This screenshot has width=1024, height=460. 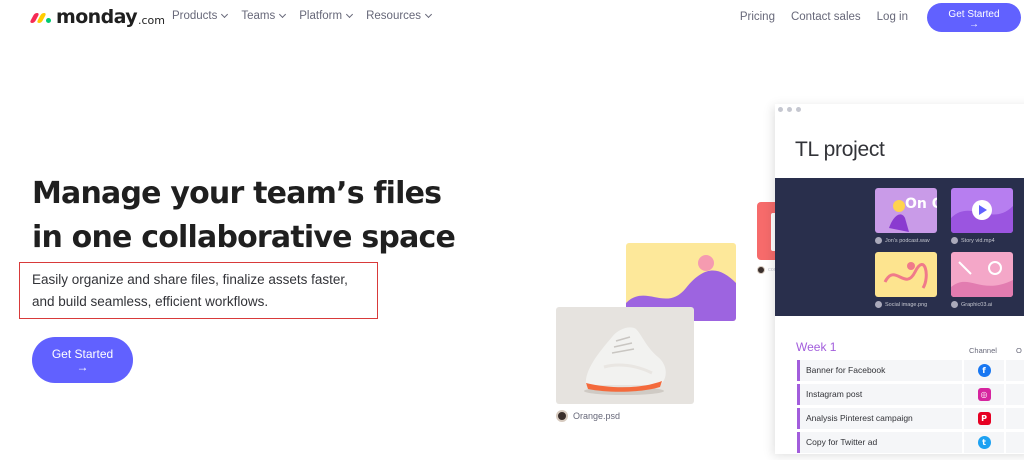 I want to click on table-row: Instagram post, so click(x=879, y=394).